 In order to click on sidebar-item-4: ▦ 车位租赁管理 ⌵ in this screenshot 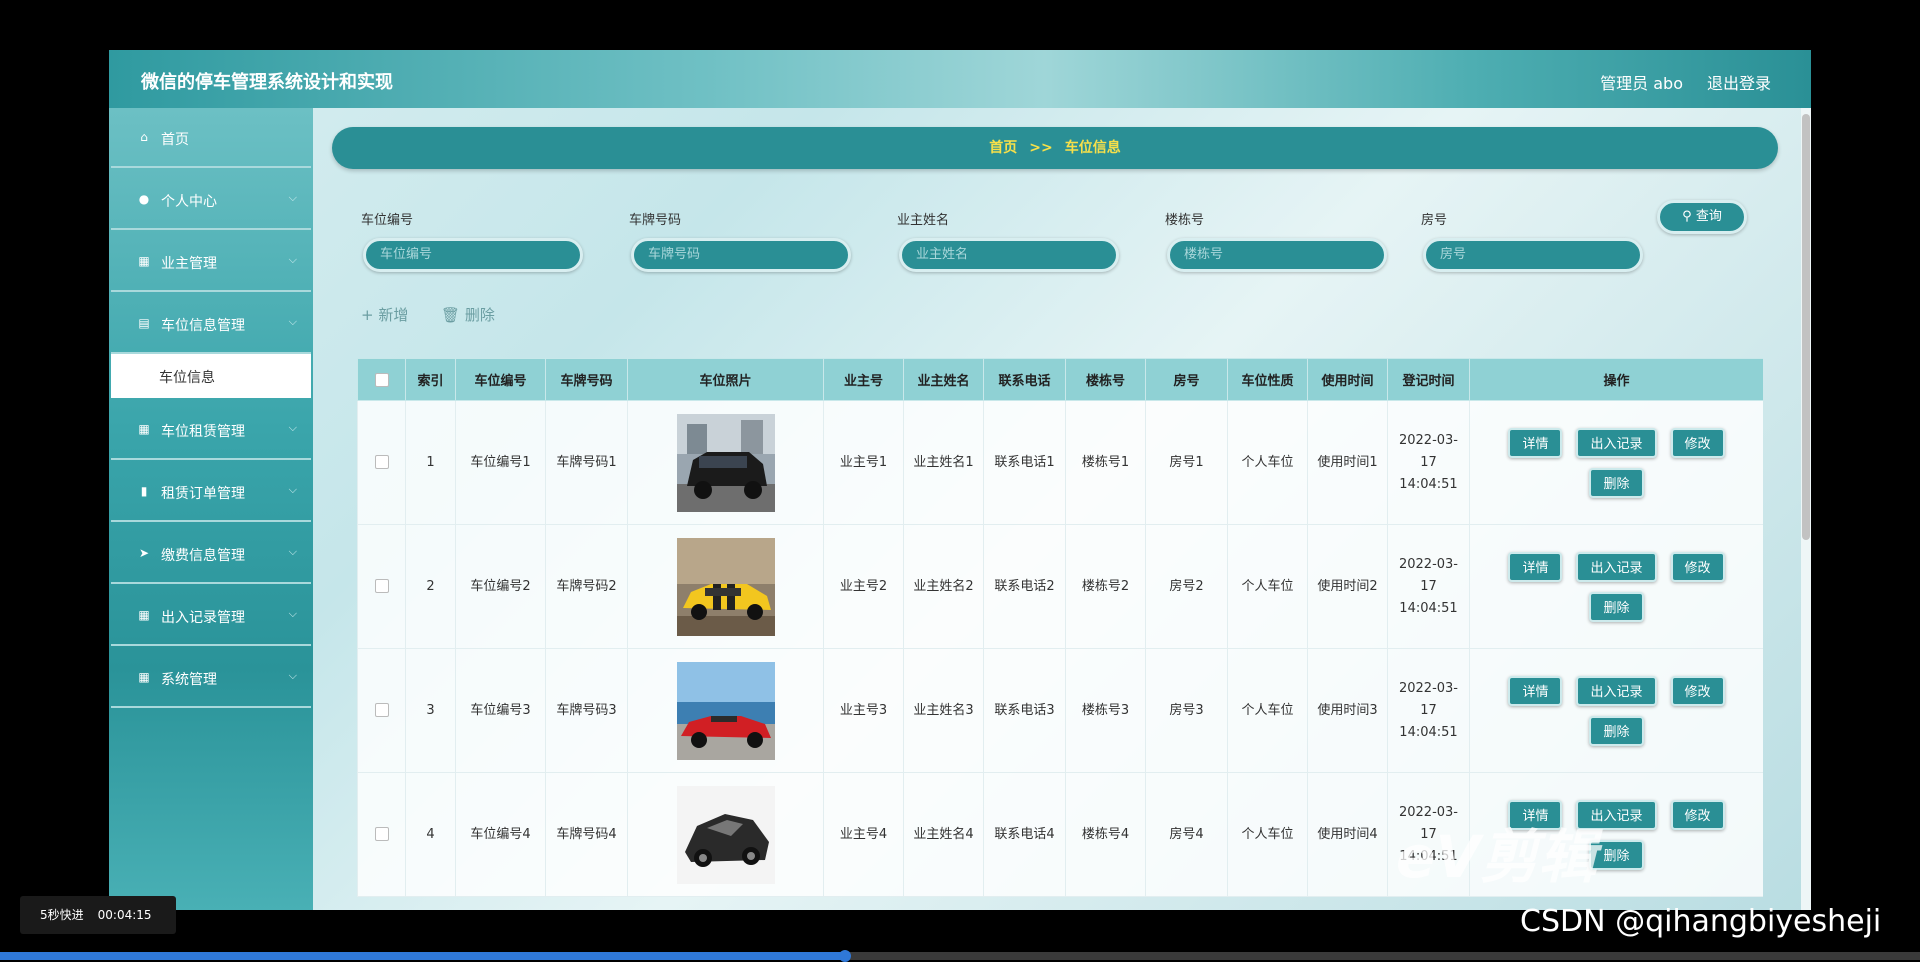, I will do `click(211, 430)`.